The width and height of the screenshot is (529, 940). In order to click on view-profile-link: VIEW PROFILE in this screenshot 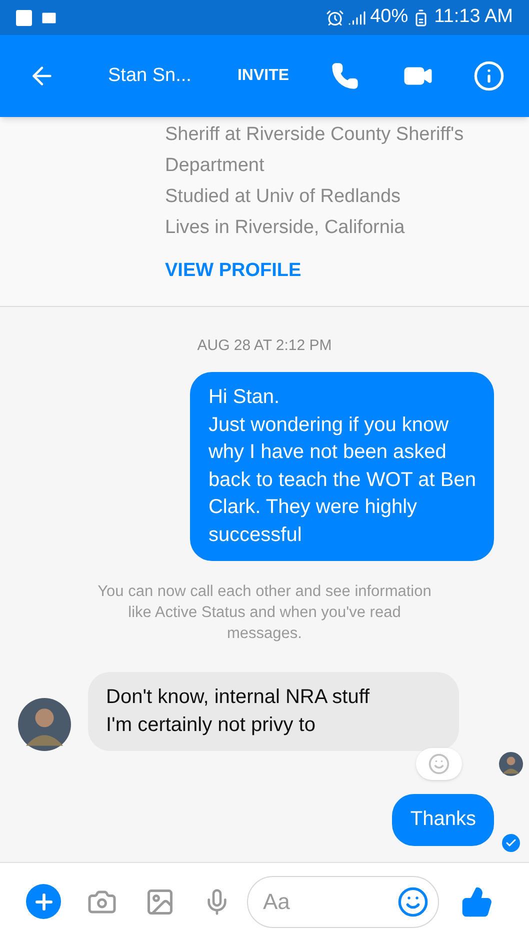, I will do `click(233, 271)`.